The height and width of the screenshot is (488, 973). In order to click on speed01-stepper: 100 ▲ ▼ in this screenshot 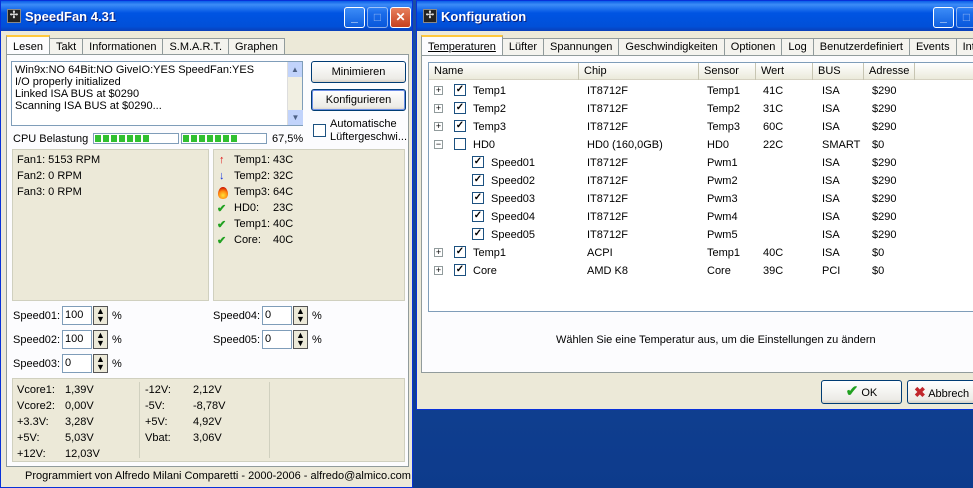, I will do `click(85, 315)`.